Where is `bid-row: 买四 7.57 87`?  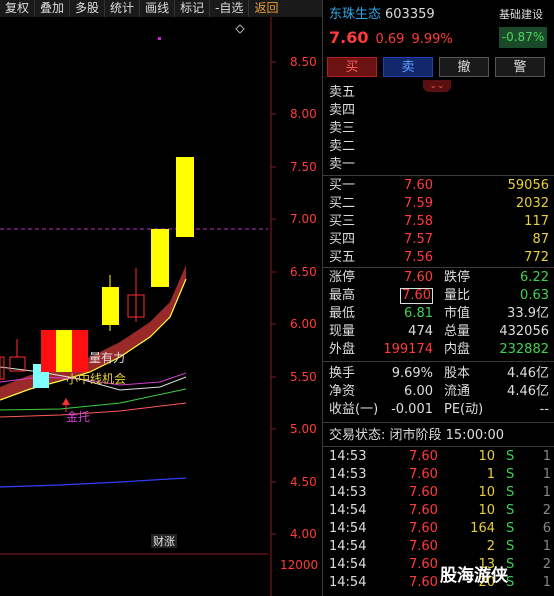
bid-row: 买四 7.57 87 is located at coordinates (438, 240).